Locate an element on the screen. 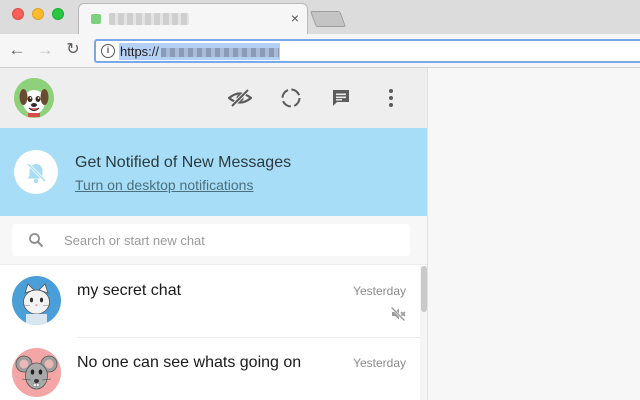  close-window-button is located at coordinates (18, 14).